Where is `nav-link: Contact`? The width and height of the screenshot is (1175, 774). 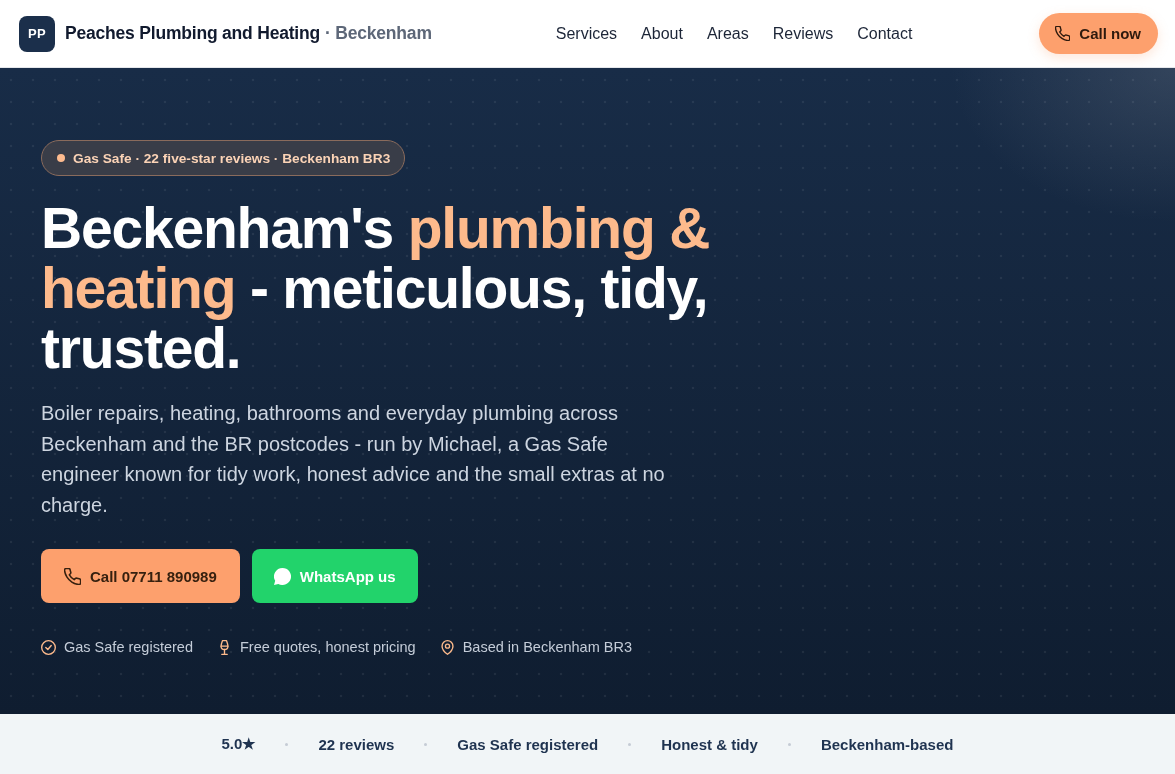
nav-link: Contact is located at coordinates (885, 33).